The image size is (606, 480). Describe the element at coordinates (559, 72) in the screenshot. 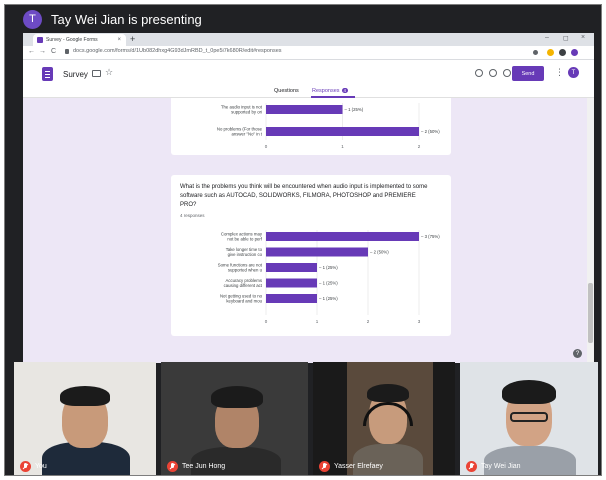

I see `more-options-icon: ⋮` at that location.